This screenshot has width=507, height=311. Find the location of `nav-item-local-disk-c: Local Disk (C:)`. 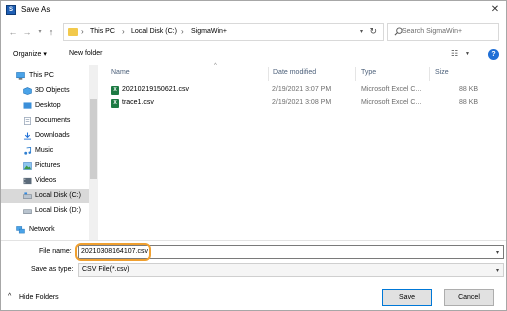

nav-item-local-disk-c: Local Disk (C:) is located at coordinates (45, 196).